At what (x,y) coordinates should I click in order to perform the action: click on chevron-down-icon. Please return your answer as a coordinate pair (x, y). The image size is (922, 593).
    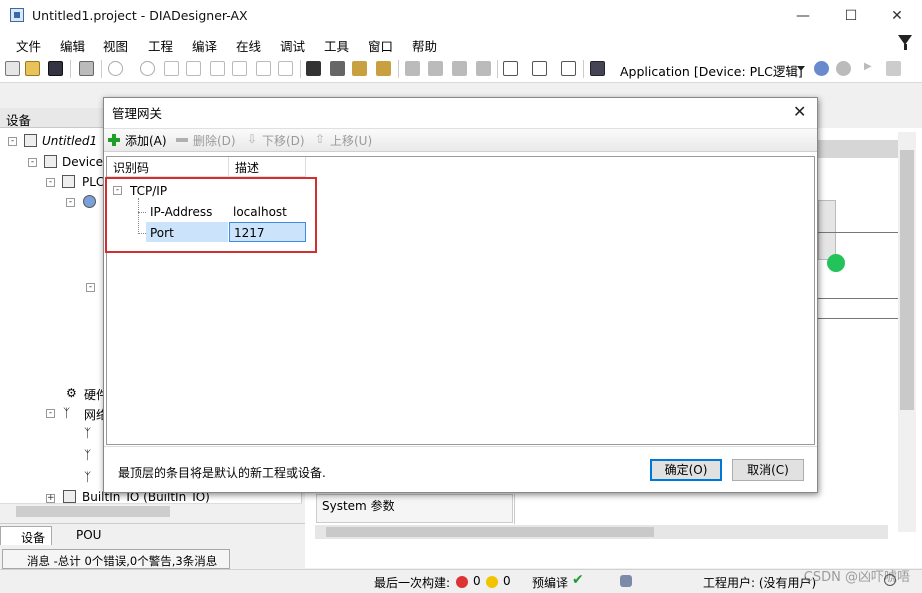
    Looking at the image, I should click on (801, 68).